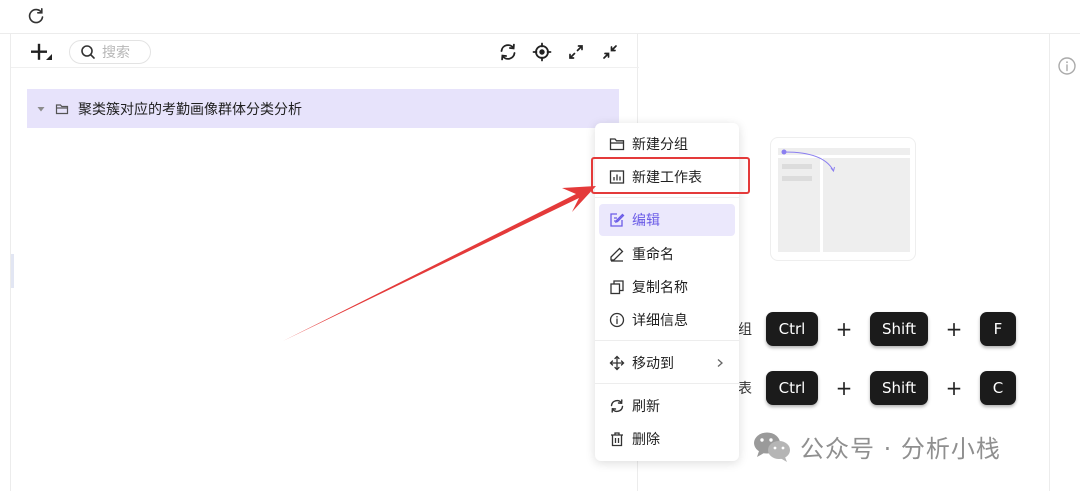 Image resolution: width=1080 pixels, height=491 pixels. What do you see at coordinates (190, 109) in the screenshot?
I see `folder-label: 聚类簇对应的考勤画像群体分类分析` at bounding box center [190, 109].